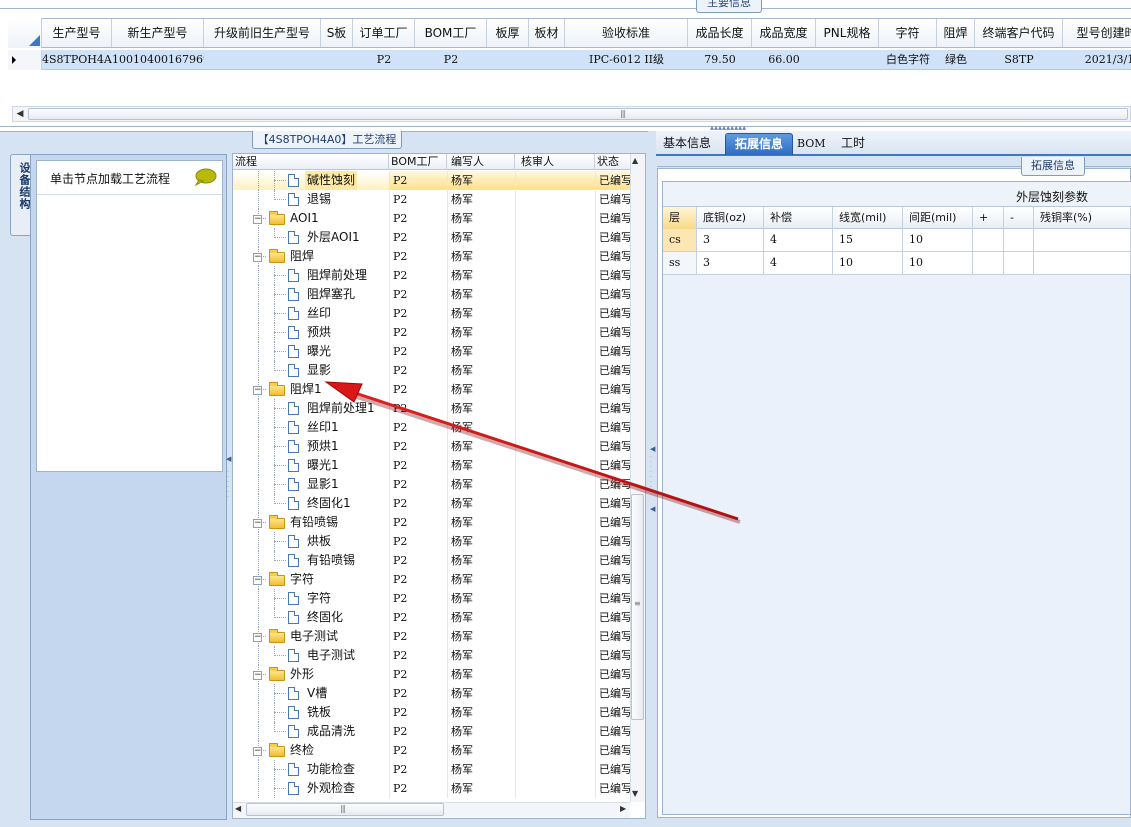  I want to click on tree-row: − 电子测试 P2 杨军 已编写, so click(431, 636).